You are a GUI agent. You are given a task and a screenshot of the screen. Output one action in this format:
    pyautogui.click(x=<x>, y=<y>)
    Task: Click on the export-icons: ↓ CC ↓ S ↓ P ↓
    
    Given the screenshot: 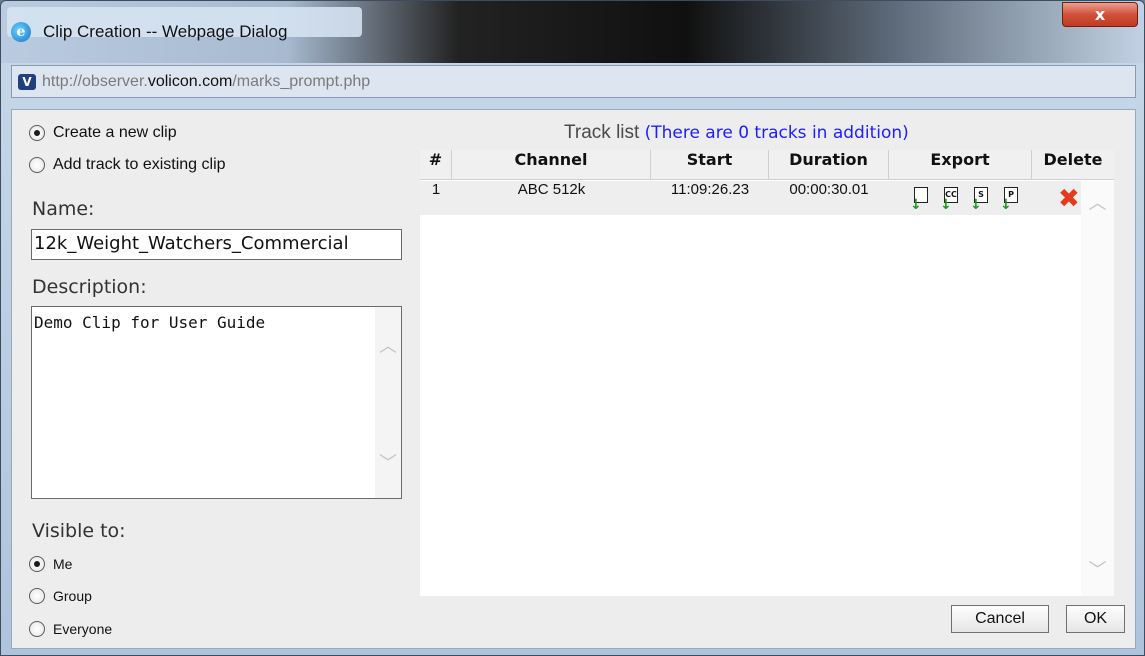 What is the action you would take?
    pyautogui.click(x=966, y=200)
    